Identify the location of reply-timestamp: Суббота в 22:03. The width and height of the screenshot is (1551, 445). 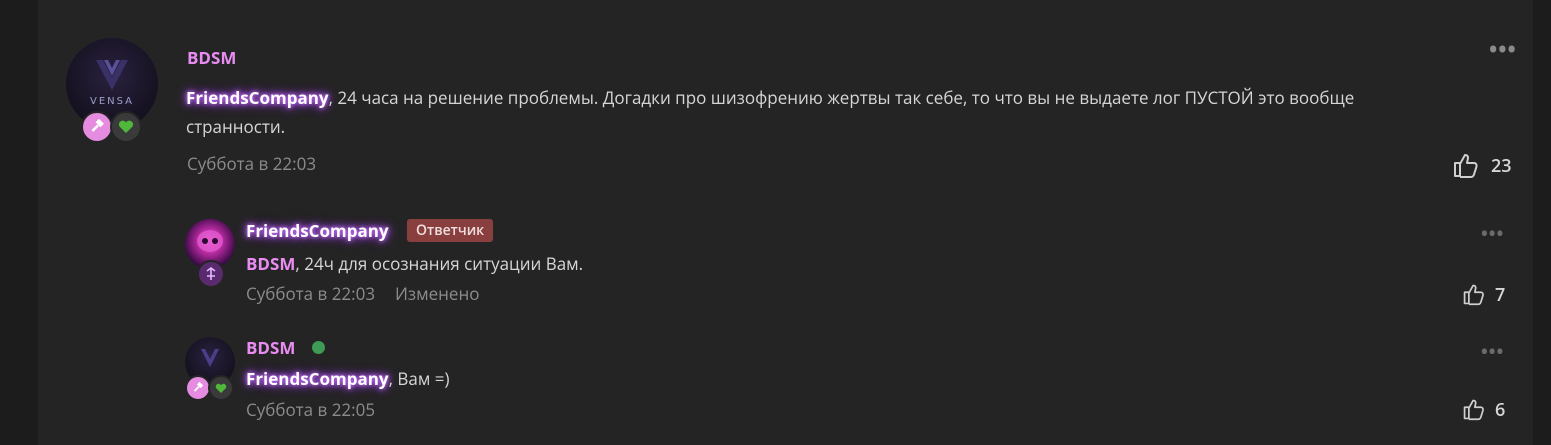
(310, 293).